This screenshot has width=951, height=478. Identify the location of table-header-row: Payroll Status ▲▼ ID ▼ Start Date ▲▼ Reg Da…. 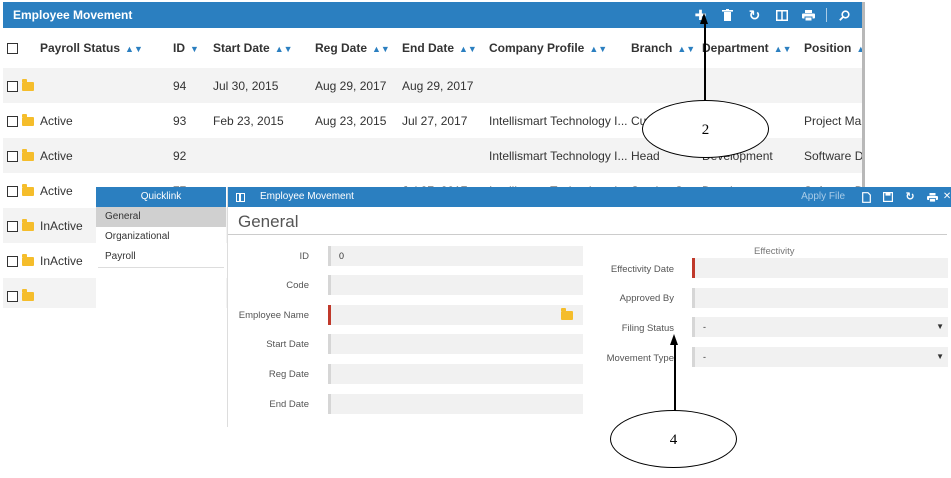
(432, 48).